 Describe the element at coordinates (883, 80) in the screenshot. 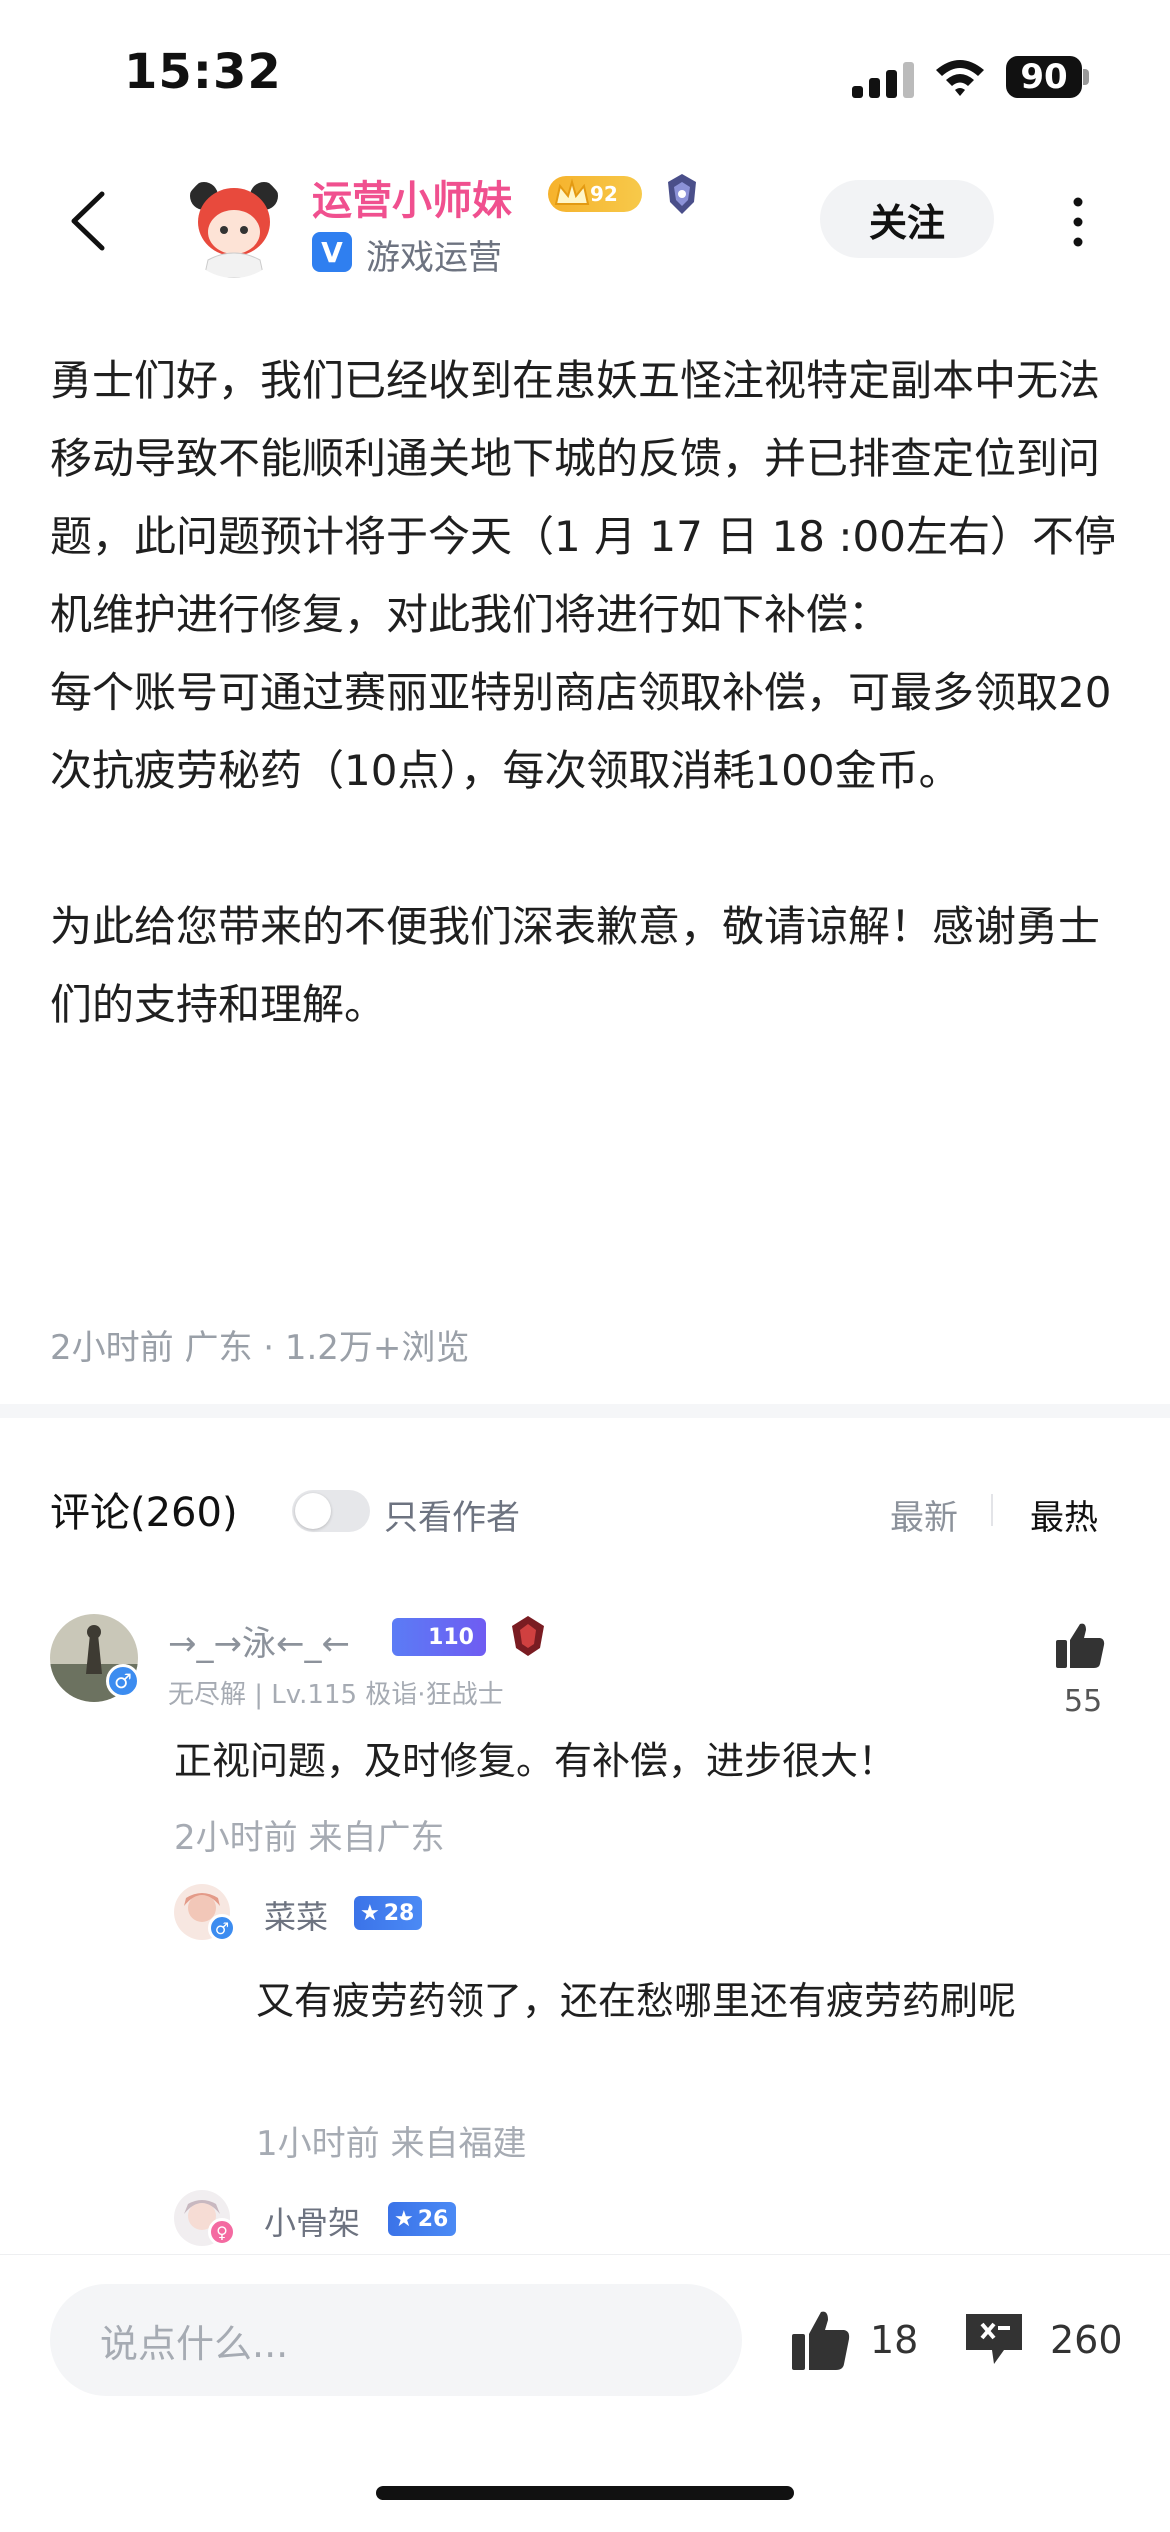

I see `signal-icon` at that location.